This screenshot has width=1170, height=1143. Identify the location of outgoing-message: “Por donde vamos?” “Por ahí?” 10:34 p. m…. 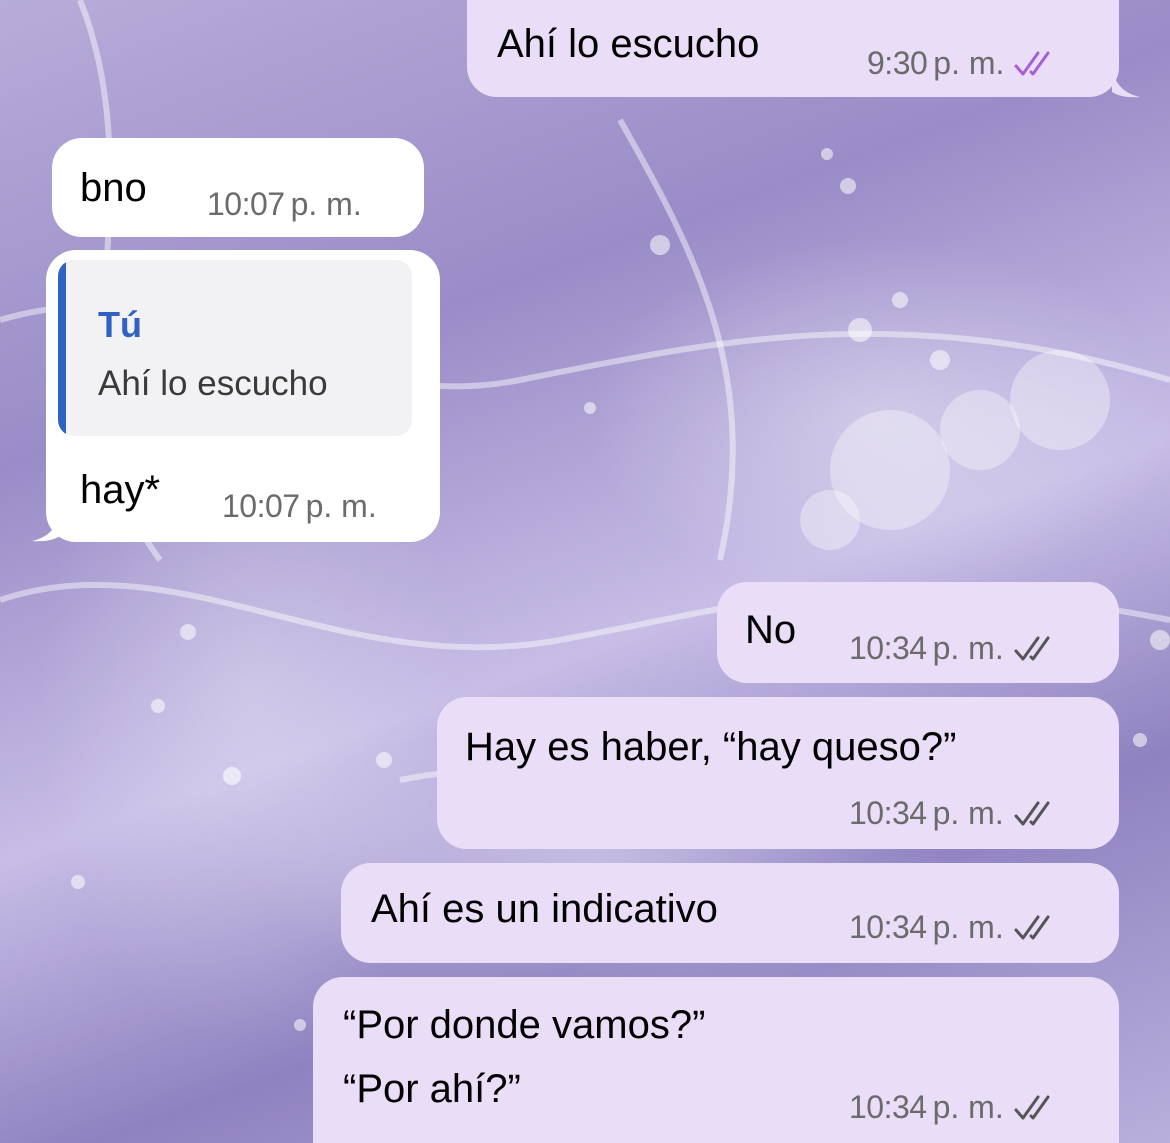
(716, 1060).